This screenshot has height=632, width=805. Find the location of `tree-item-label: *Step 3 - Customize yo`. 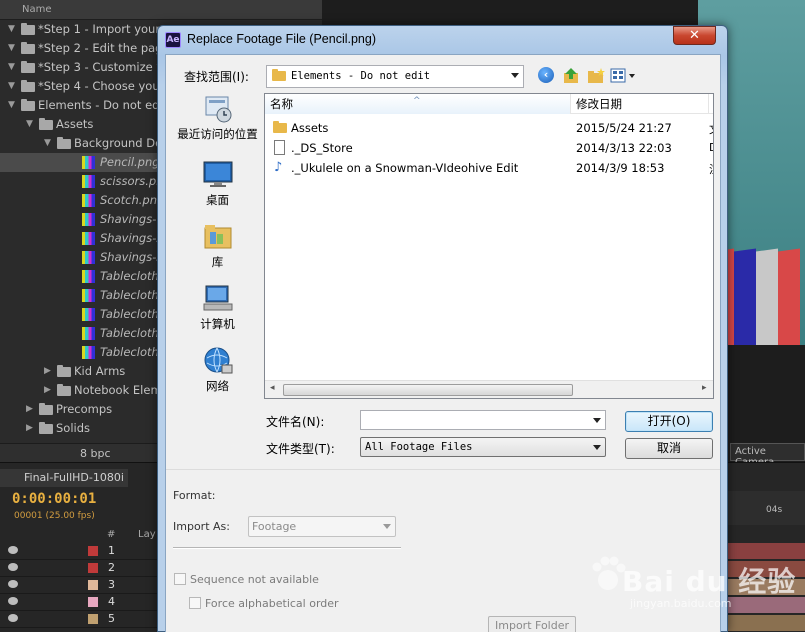

tree-item-label: *Step 3 - Customize yo is located at coordinates (104, 67).